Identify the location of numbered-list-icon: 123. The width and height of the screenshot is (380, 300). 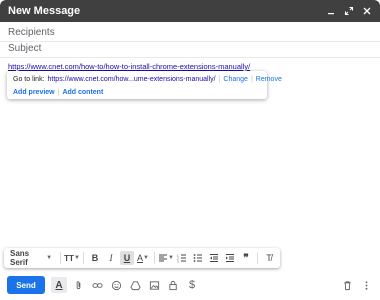
(182, 258).